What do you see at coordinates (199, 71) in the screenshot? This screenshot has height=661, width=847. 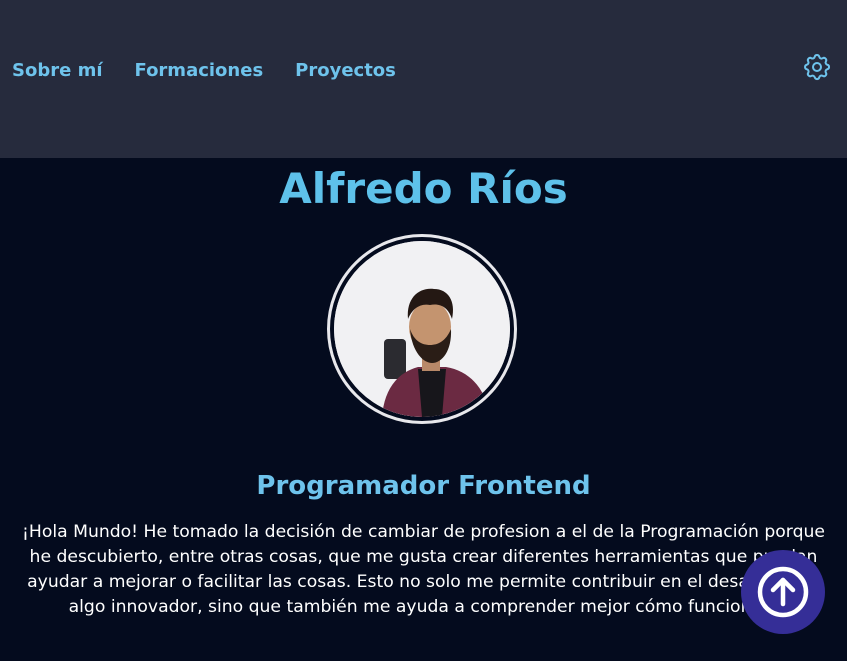 I see `nav-link-formaciones: Formaciones` at bounding box center [199, 71].